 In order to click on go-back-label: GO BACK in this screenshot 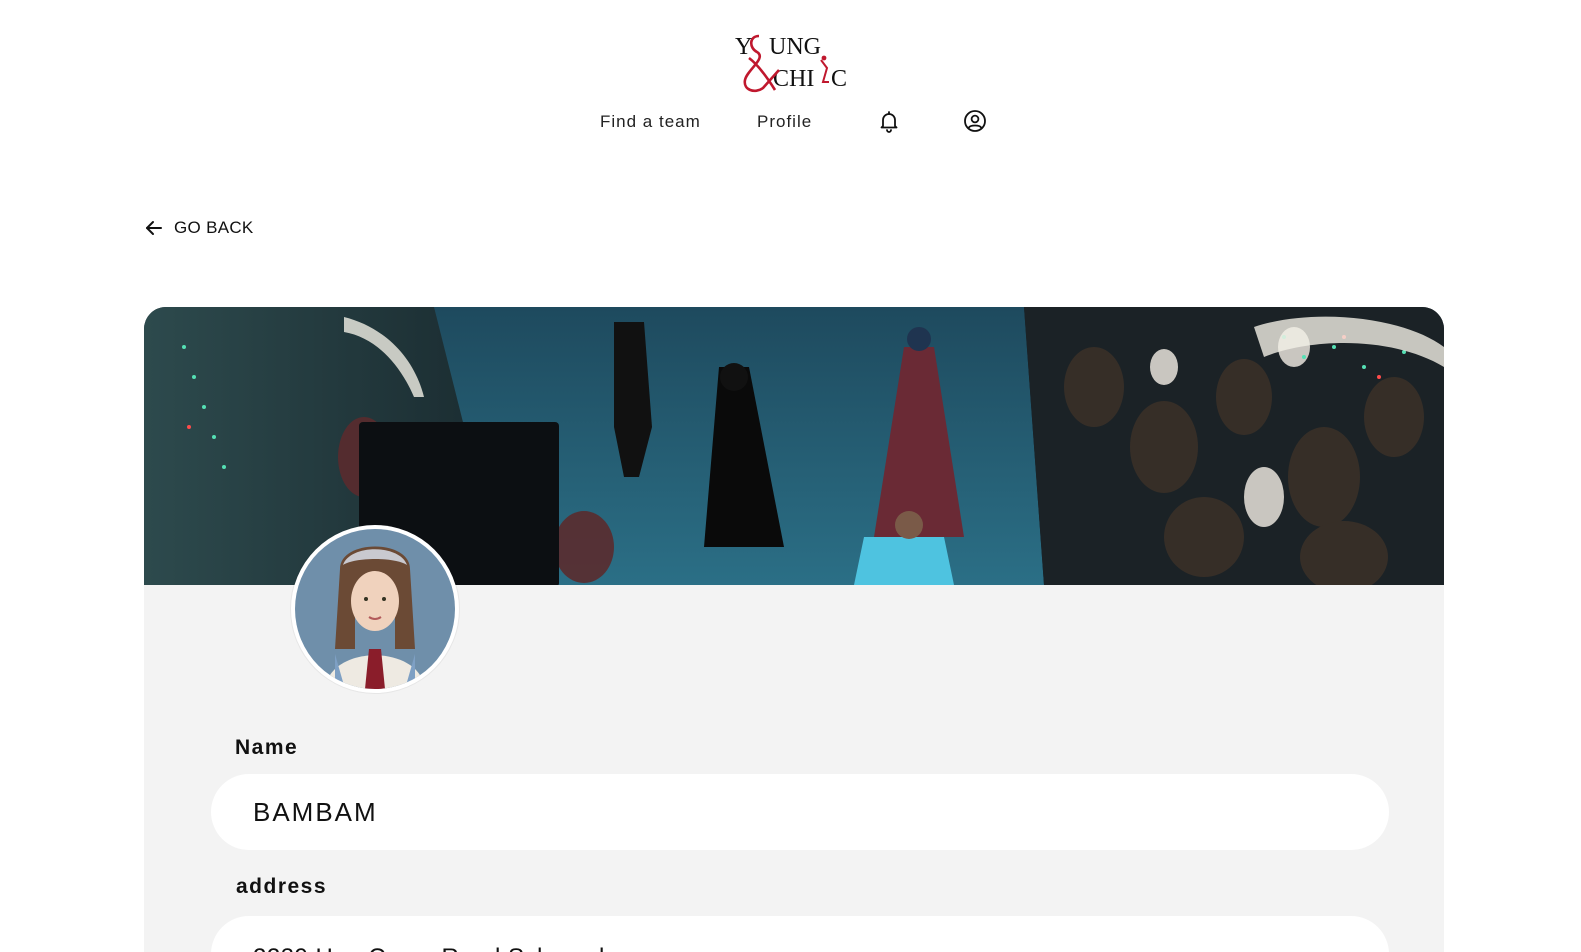, I will do `click(214, 227)`.